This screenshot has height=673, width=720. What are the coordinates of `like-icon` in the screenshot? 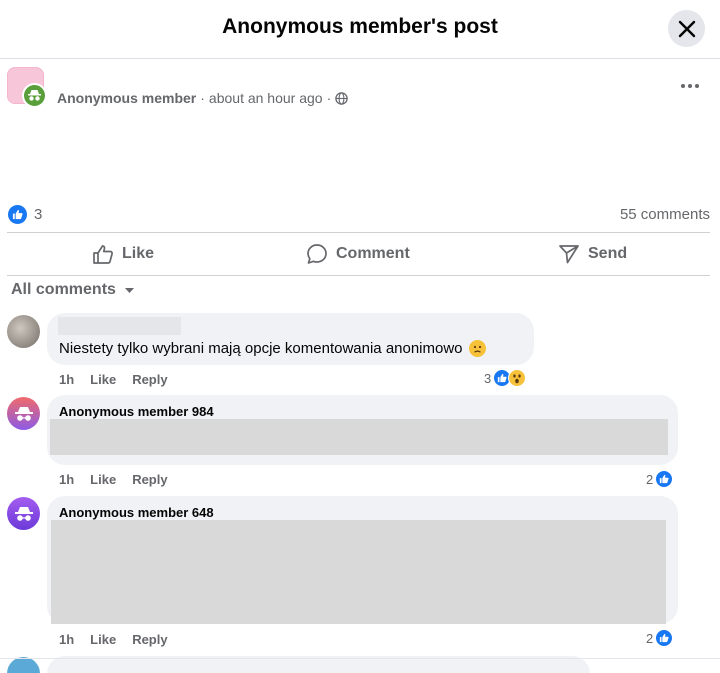 It's located at (103, 254).